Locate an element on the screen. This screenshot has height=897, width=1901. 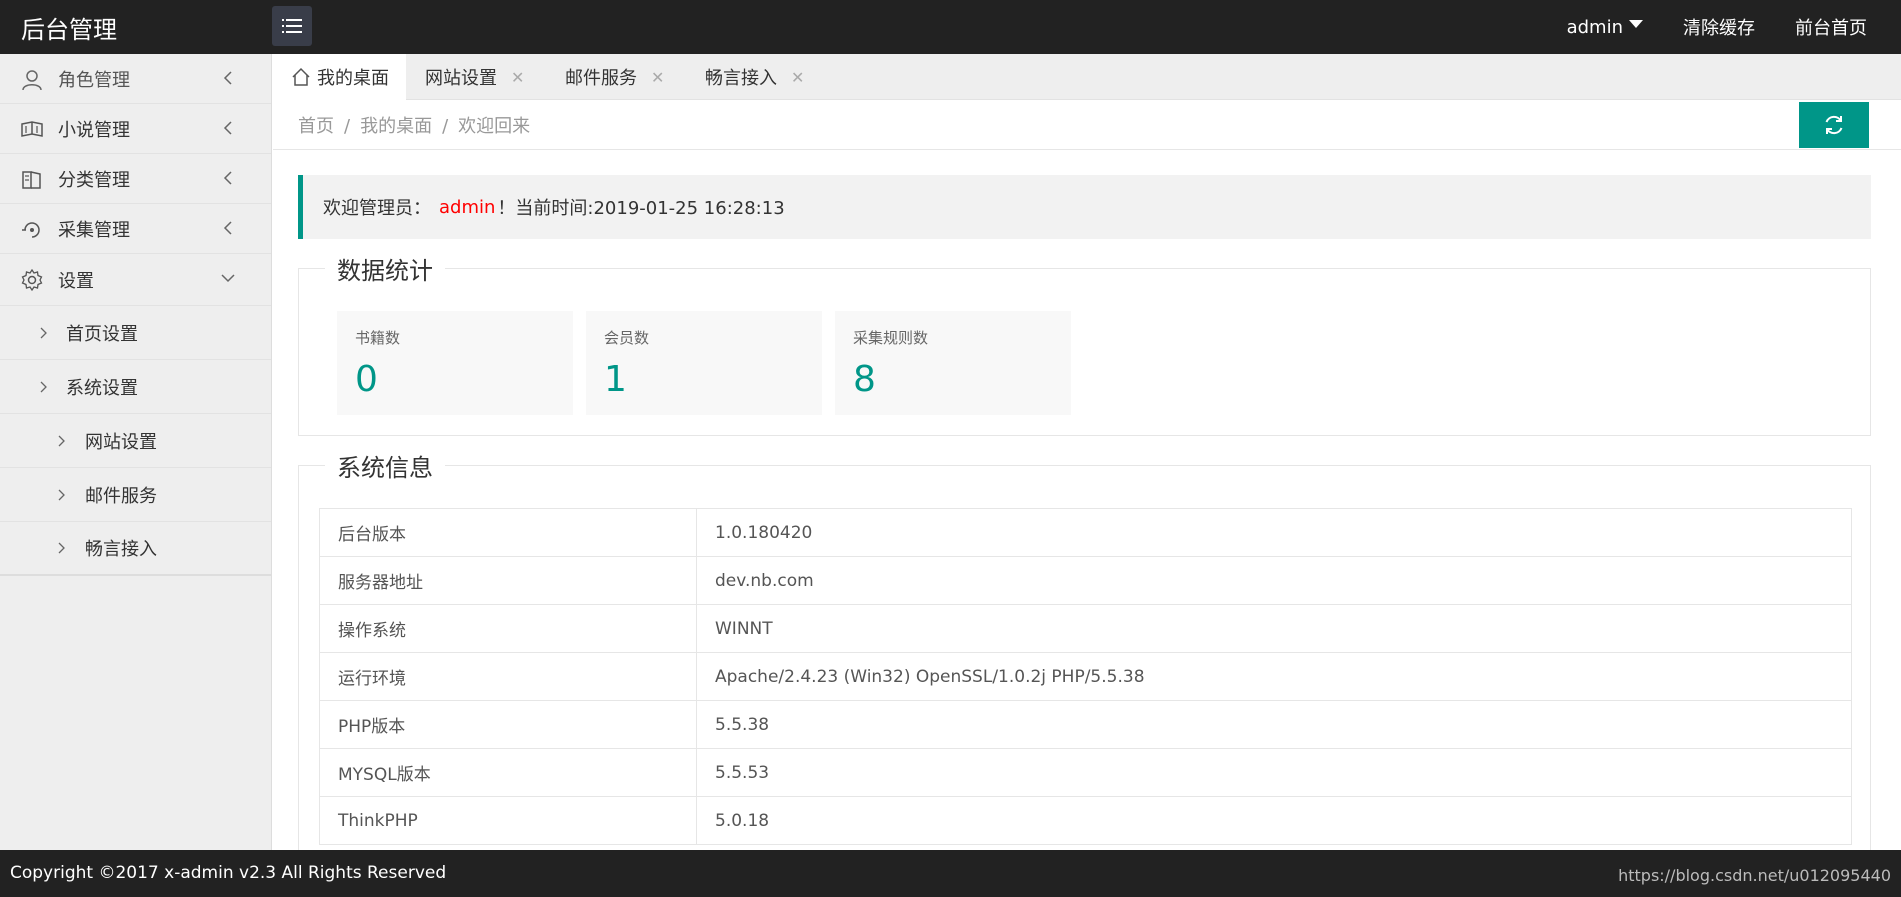
sysinfo-title: 系统信息 is located at coordinates (385, 465).